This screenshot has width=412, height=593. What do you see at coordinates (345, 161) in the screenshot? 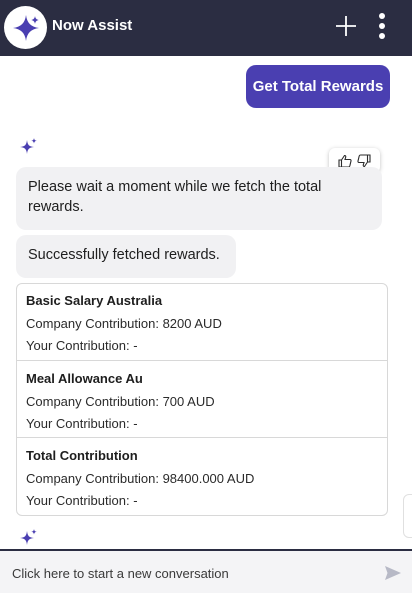
I see `thumbs-up-icon` at bounding box center [345, 161].